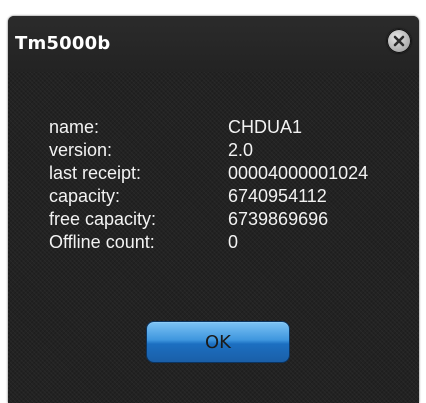 This screenshot has width=426, height=403. Describe the element at coordinates (63, 43) in the screenshot. I see `dialog-title: Tm5000b` at that location.